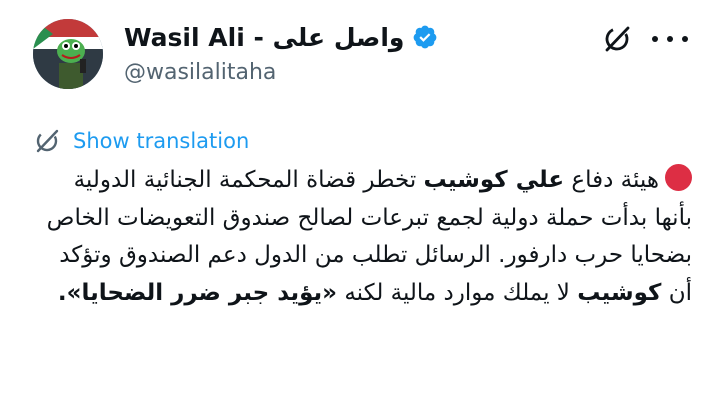  I want to click on tweet-segment: هيئة دفاع, so click(611, 180).